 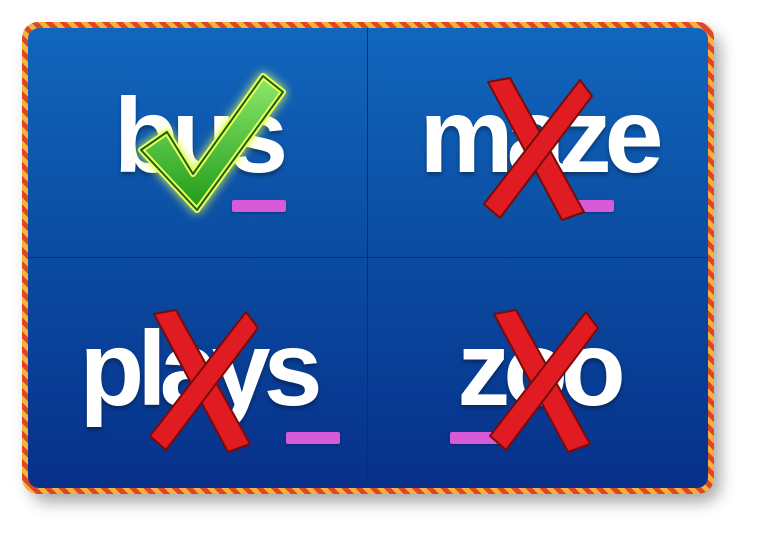 I want to click on answer-word: maze, so click(x=541, y=135).